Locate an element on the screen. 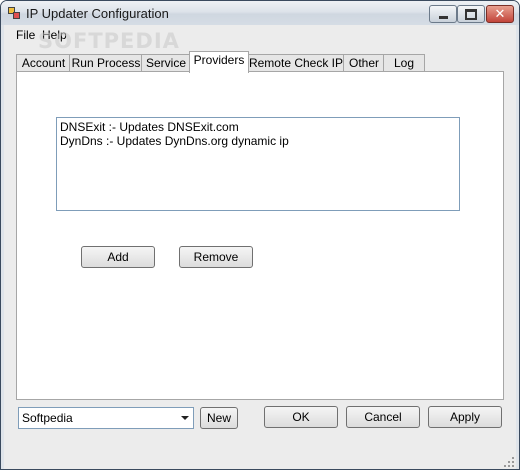 This screenshot has width=520, height=470. resize-grip-icon is located at coordinates (509, 462).